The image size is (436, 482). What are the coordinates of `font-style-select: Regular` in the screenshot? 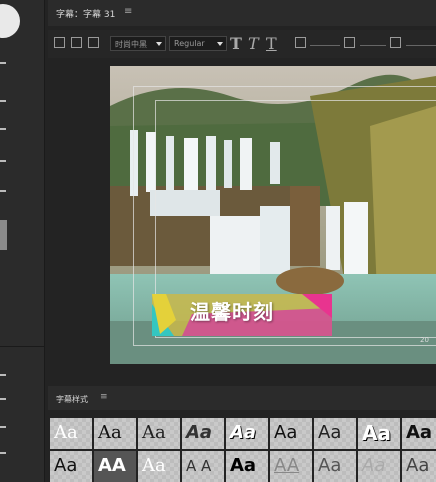 It's located at (198, 43).